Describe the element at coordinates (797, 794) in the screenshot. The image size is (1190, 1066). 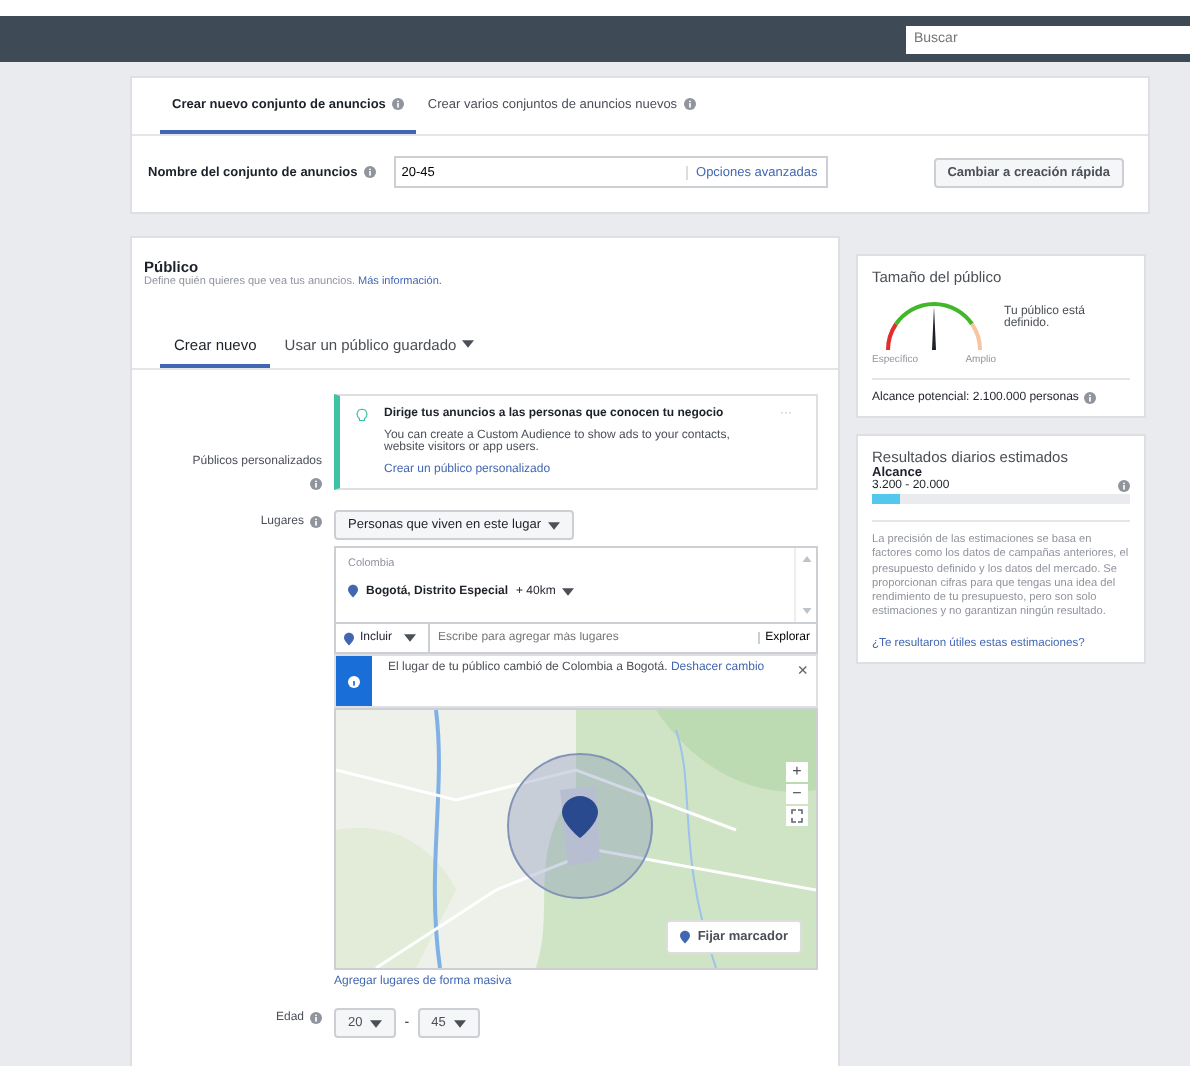
I see `zoom-out-button: −` at that location.